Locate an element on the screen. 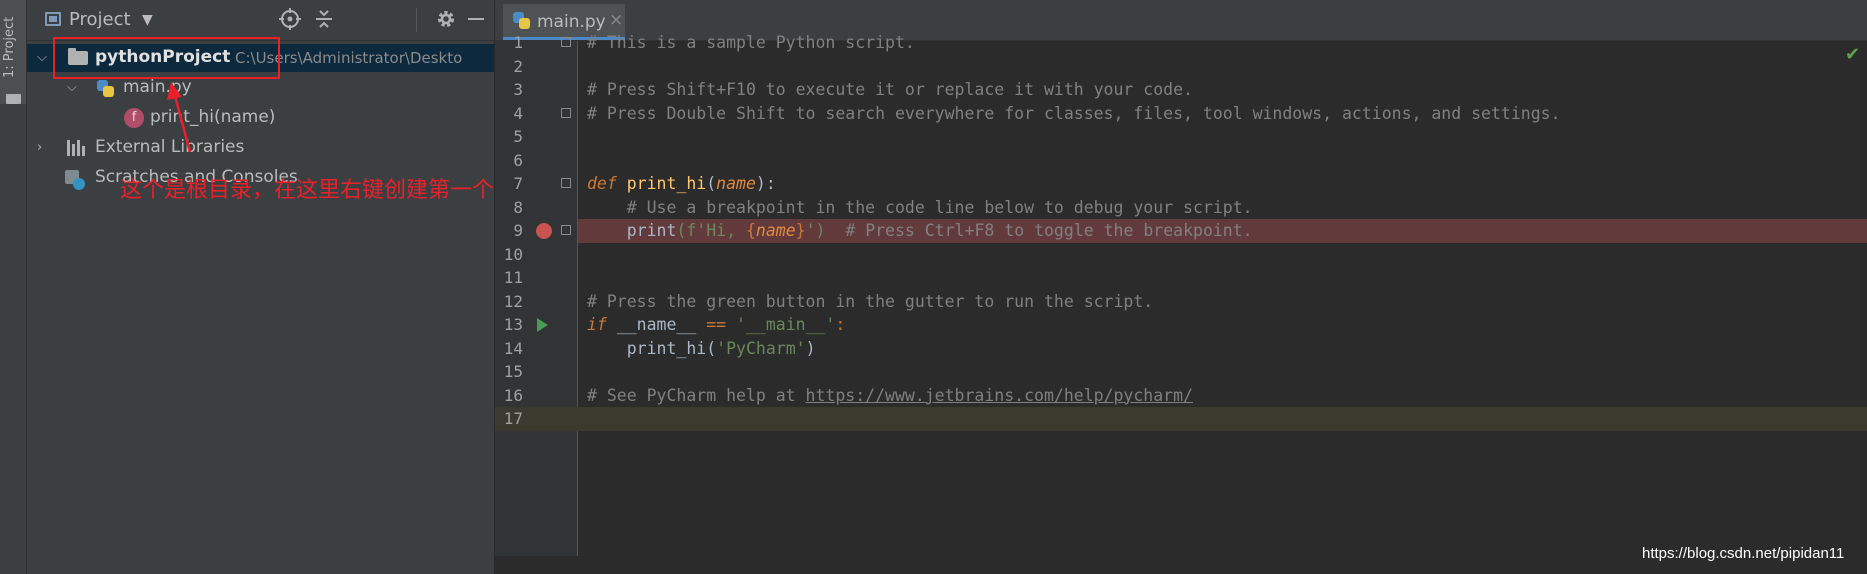 Image resolution: width=1867 pixels, height=574 pixels. line-number: 13 is located at coordinates (513, 324).